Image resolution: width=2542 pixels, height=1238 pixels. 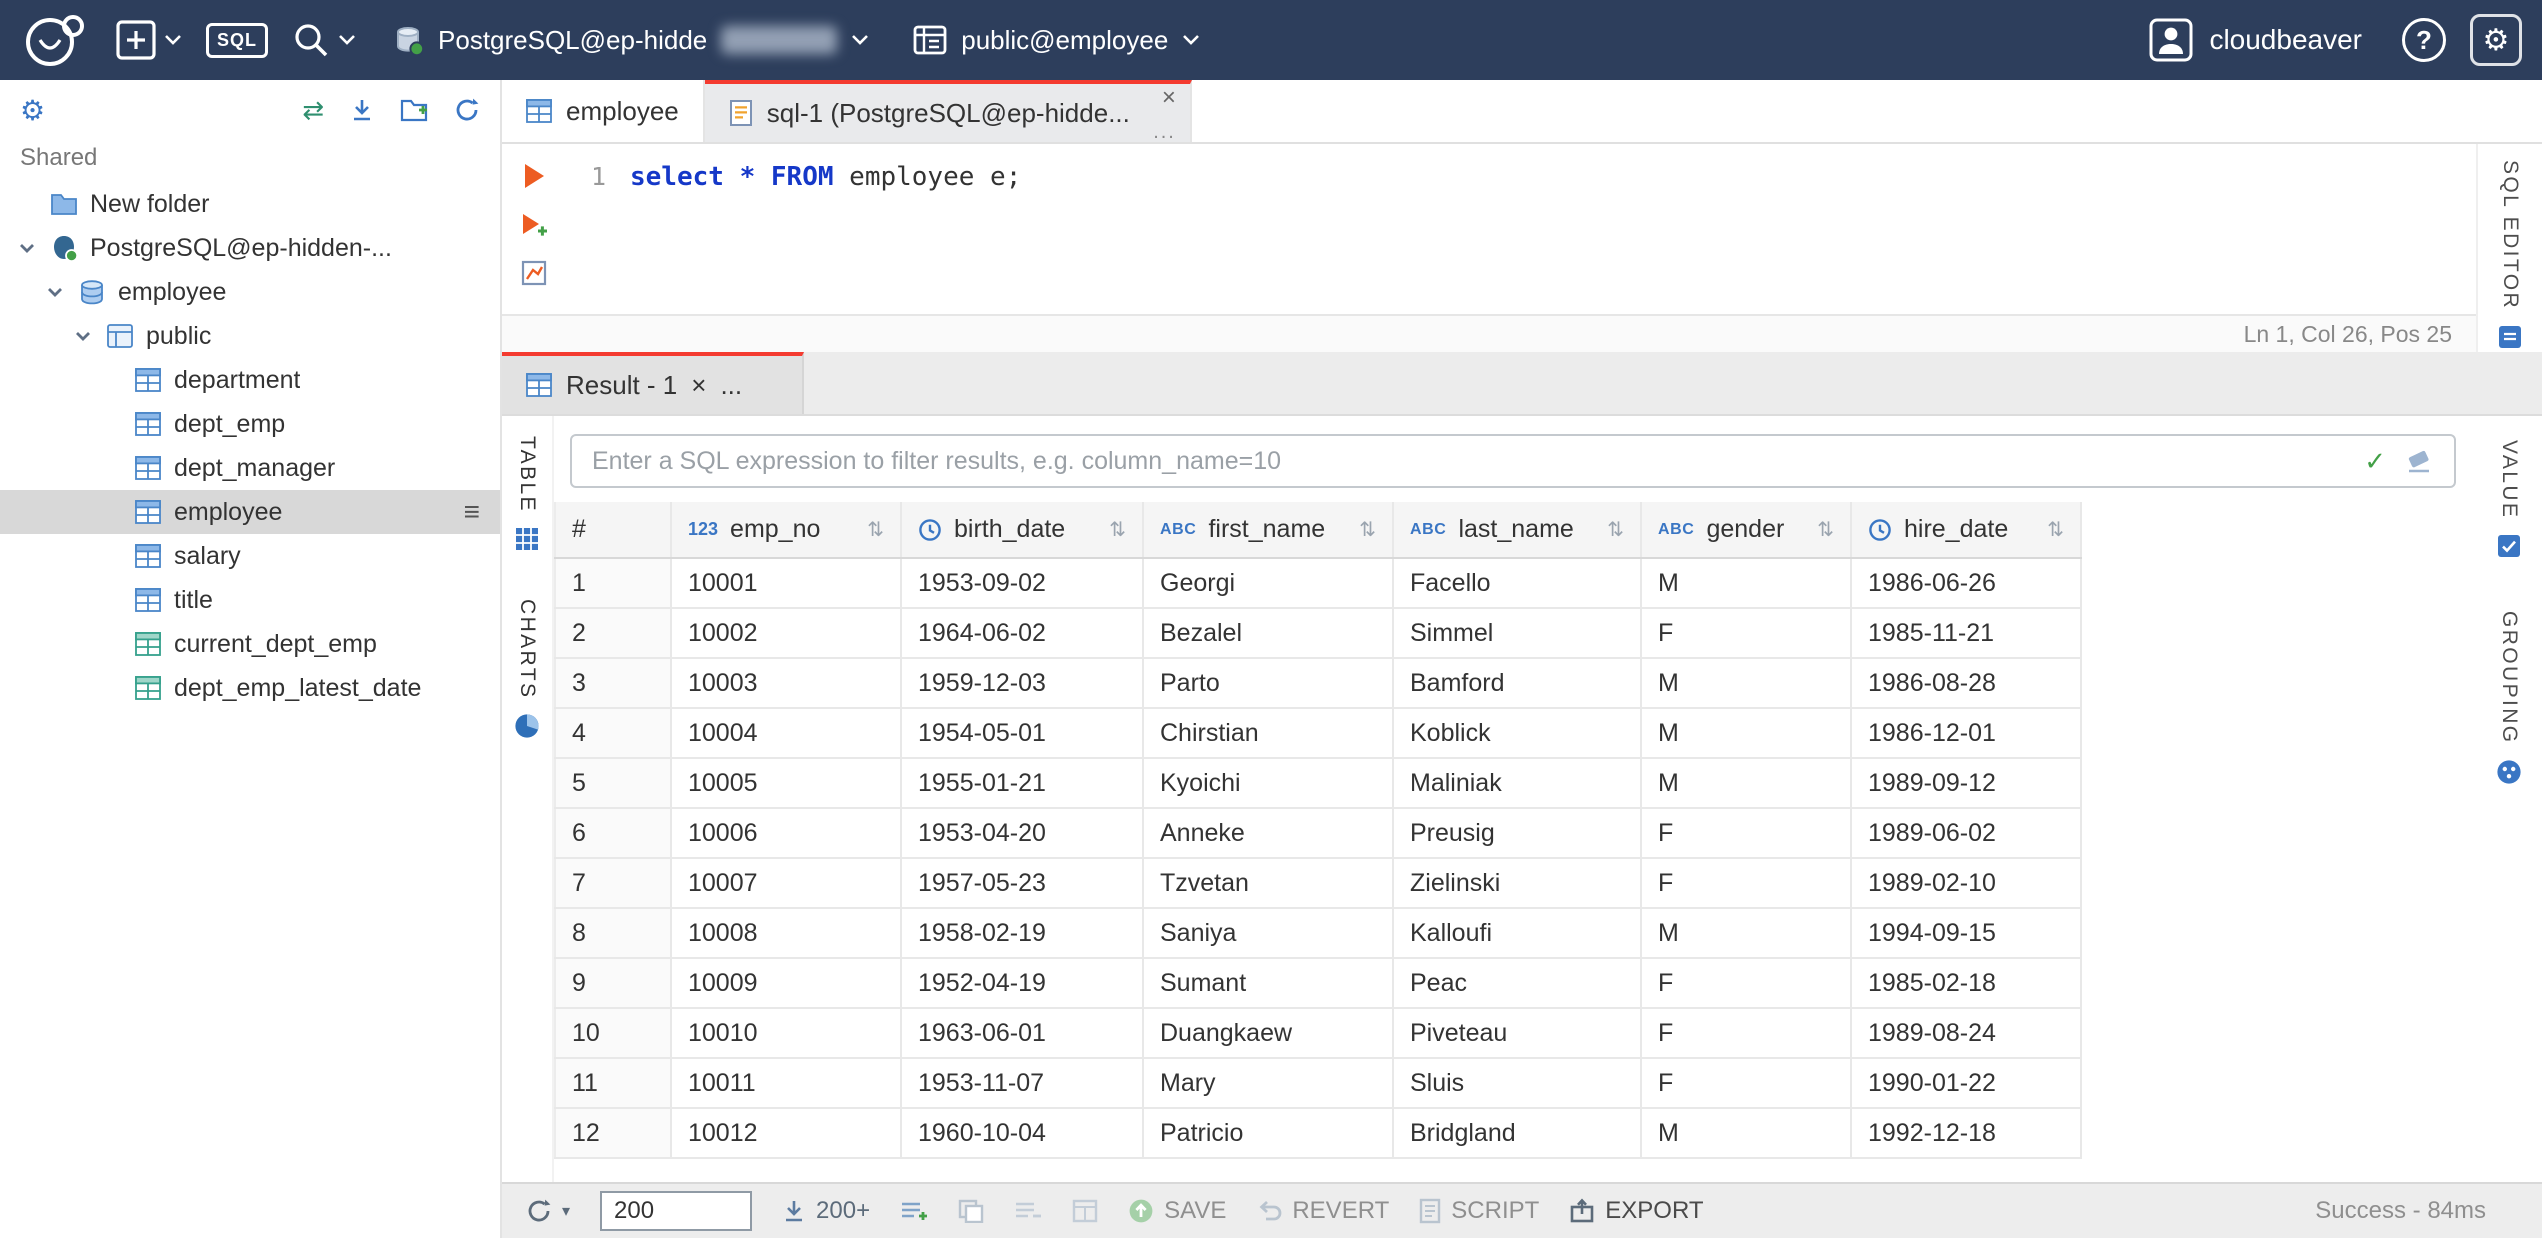 What do you see at coordinates (548, 1211) in the screenshot?
I see `refresh-results-button: ▾` at bounding box center [548, 1211].